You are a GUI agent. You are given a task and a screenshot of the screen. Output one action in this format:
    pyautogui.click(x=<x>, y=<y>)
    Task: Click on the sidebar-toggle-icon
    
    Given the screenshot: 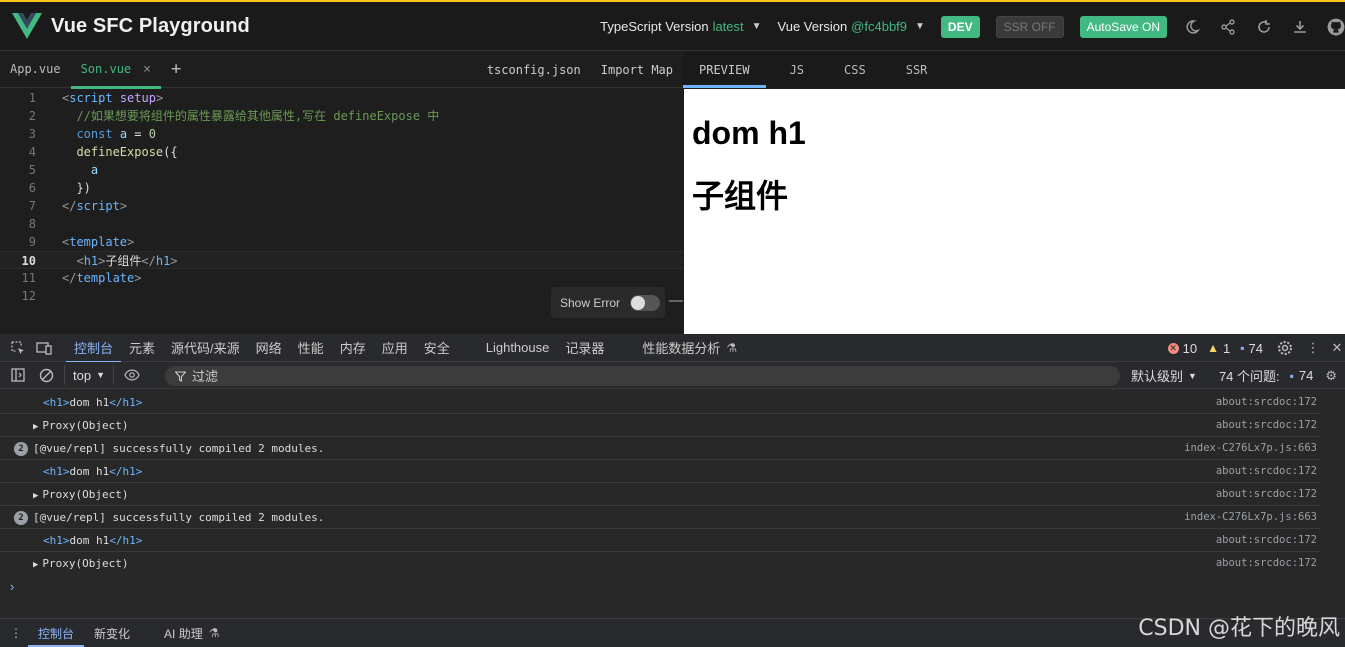 What is the action you would take?
    pyautogui.click(x=18, y=375)
    